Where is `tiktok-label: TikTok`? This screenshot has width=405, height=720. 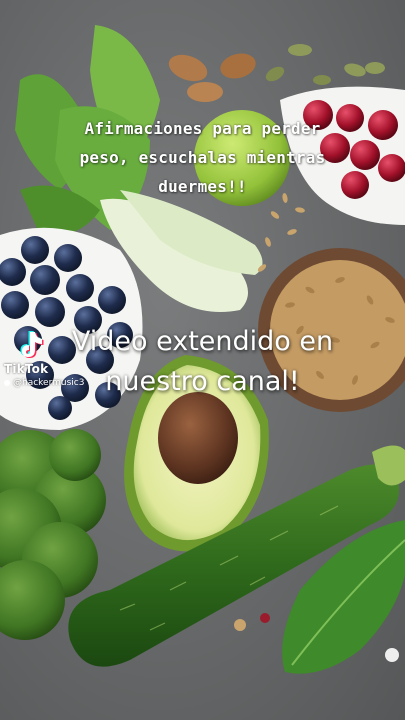
tiktok-label: TikTok is located at coordinates (26, 369).